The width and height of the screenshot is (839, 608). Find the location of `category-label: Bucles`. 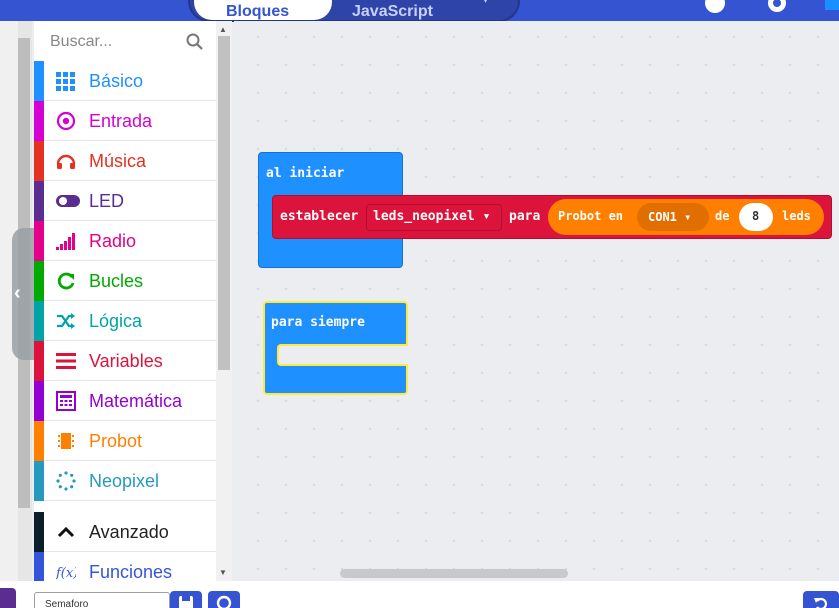

category-label: Bucles is located at coordinates (116, 281).